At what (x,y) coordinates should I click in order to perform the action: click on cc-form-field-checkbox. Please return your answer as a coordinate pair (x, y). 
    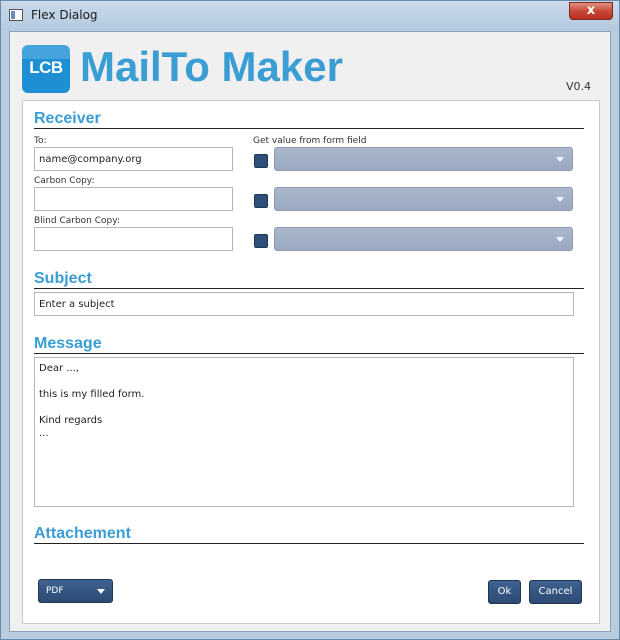
    Looking at the image, I should click on (261, 201).